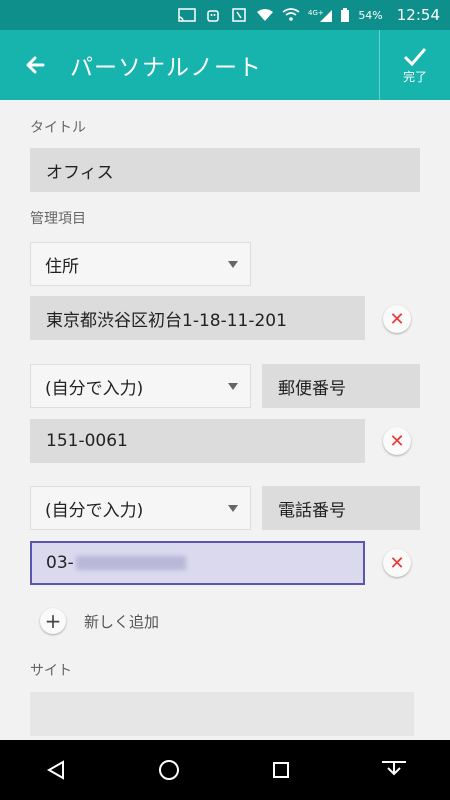 This screenshot has height=800, width=450. I want to click on done-label: 完了, so click(414, 76).